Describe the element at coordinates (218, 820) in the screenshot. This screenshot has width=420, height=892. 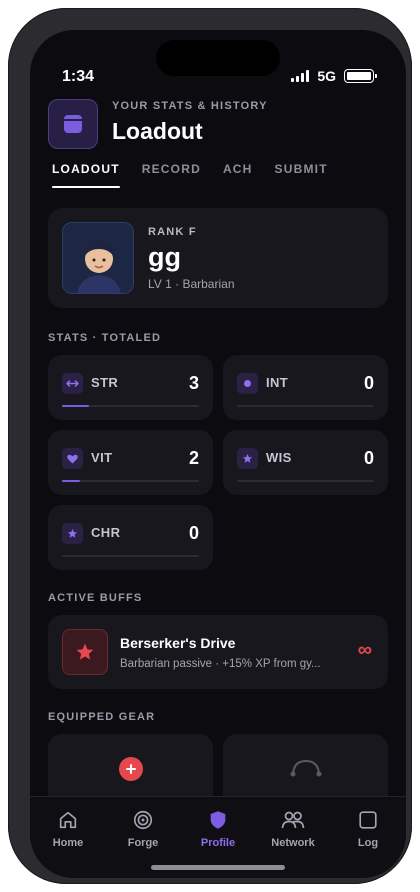
I see `shield-icon` at that location.